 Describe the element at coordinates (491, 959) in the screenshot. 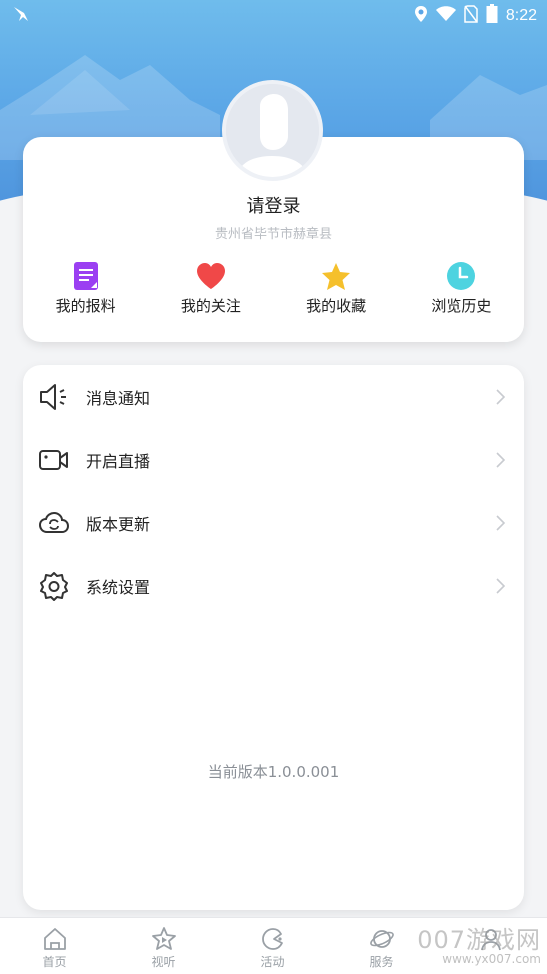

I see `watermark-url: www.yx007.com` at that location.